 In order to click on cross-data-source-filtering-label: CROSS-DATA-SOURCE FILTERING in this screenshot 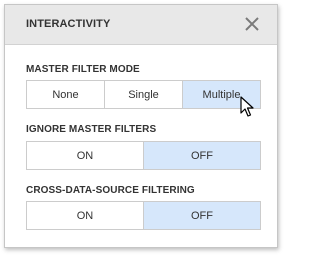, I will do `click(110, 190)`.